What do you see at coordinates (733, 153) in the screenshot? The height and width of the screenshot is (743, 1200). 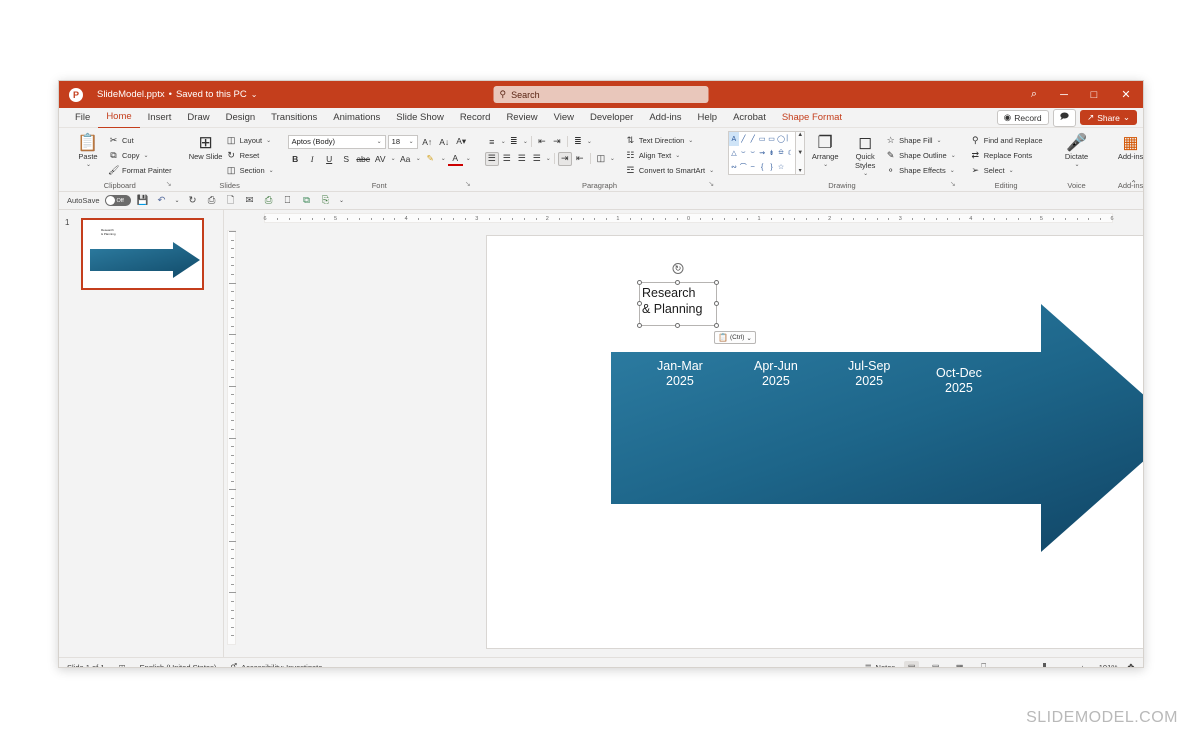 I see `shape-triangle-icon: △` at bounding box center [733, 153].